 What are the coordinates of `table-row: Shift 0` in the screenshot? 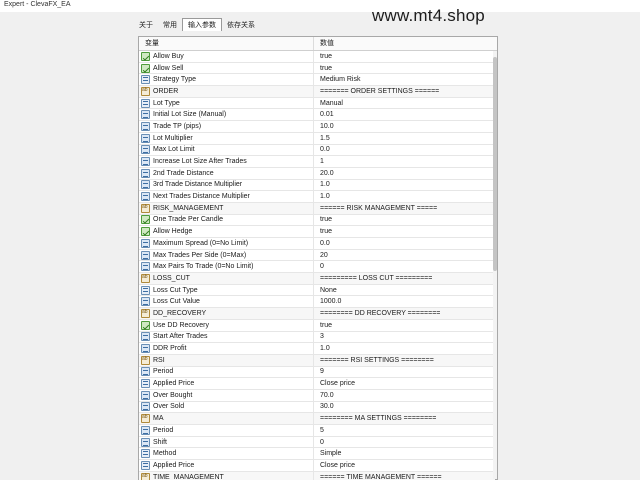 It's located at (317, 442).